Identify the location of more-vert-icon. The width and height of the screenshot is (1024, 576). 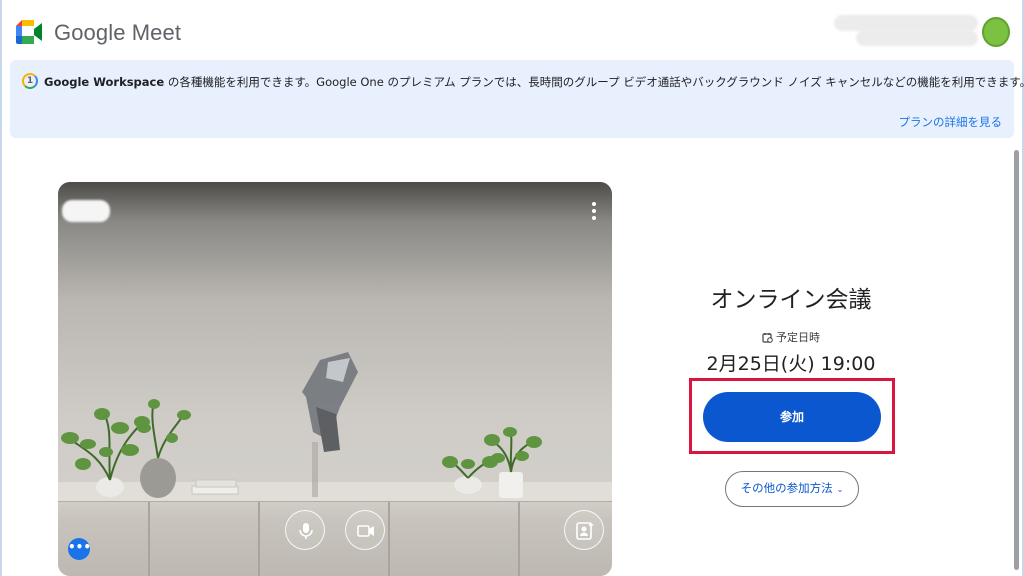
(594, 211).